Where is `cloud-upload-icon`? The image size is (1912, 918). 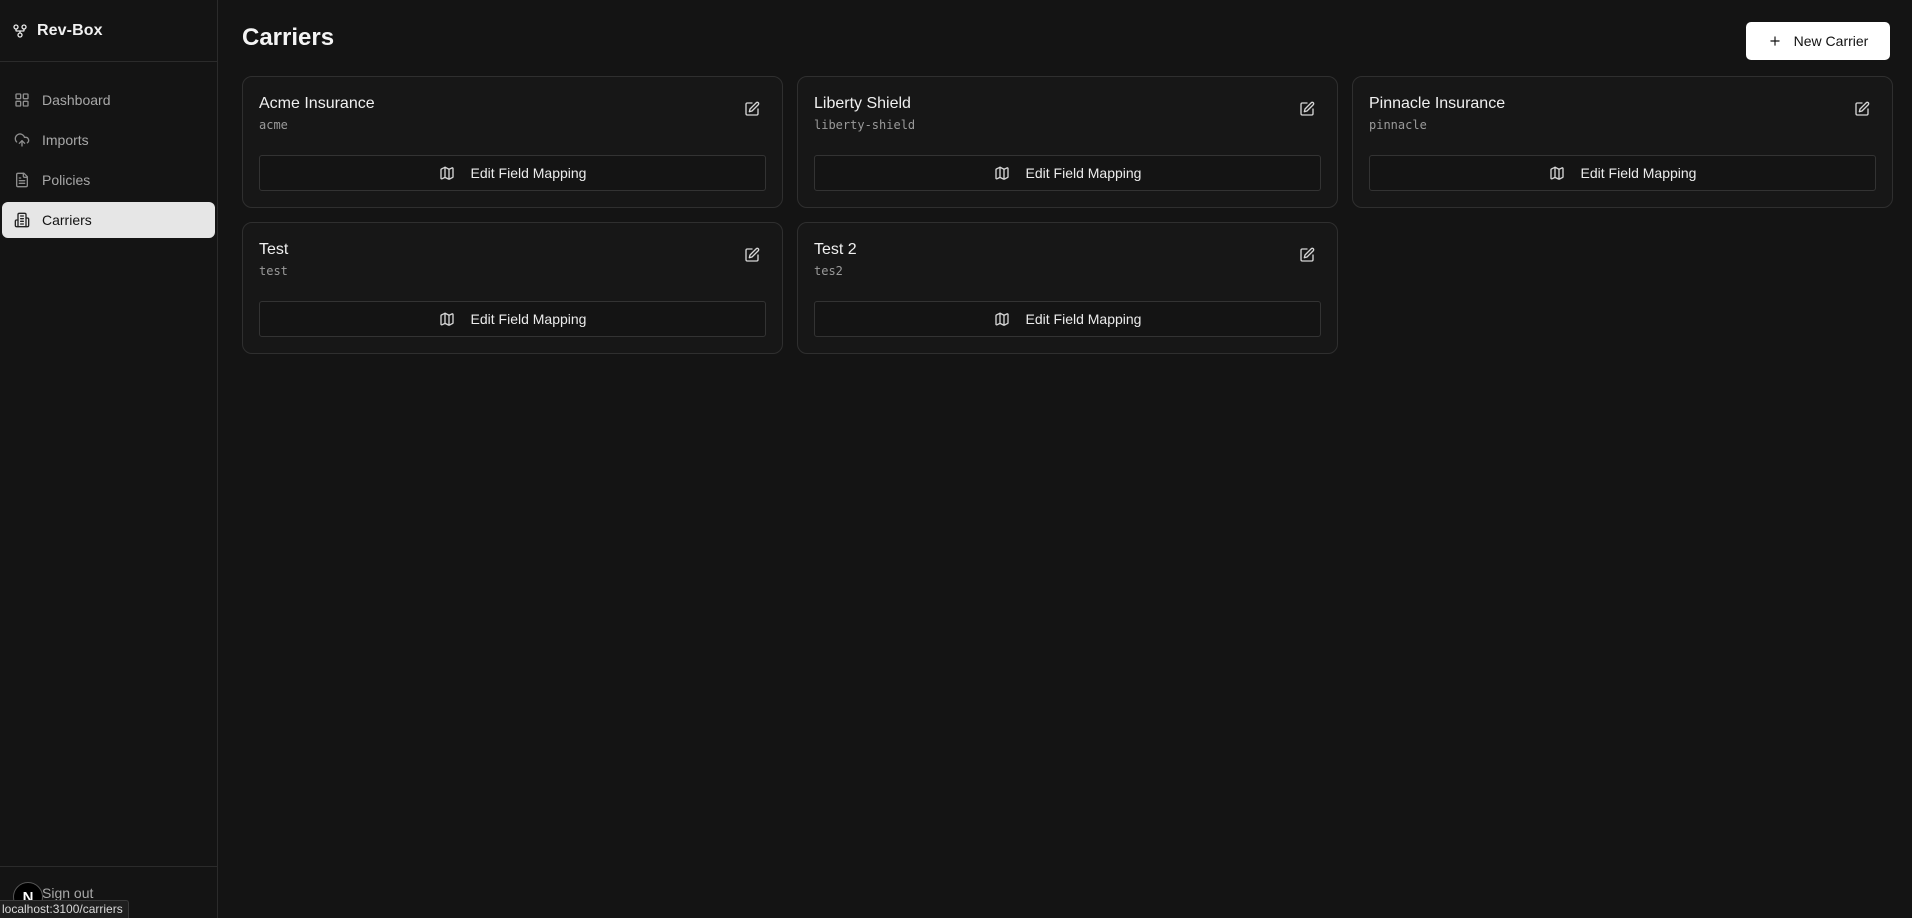 cloud-upload-icon is located at coordinates (22, 140).